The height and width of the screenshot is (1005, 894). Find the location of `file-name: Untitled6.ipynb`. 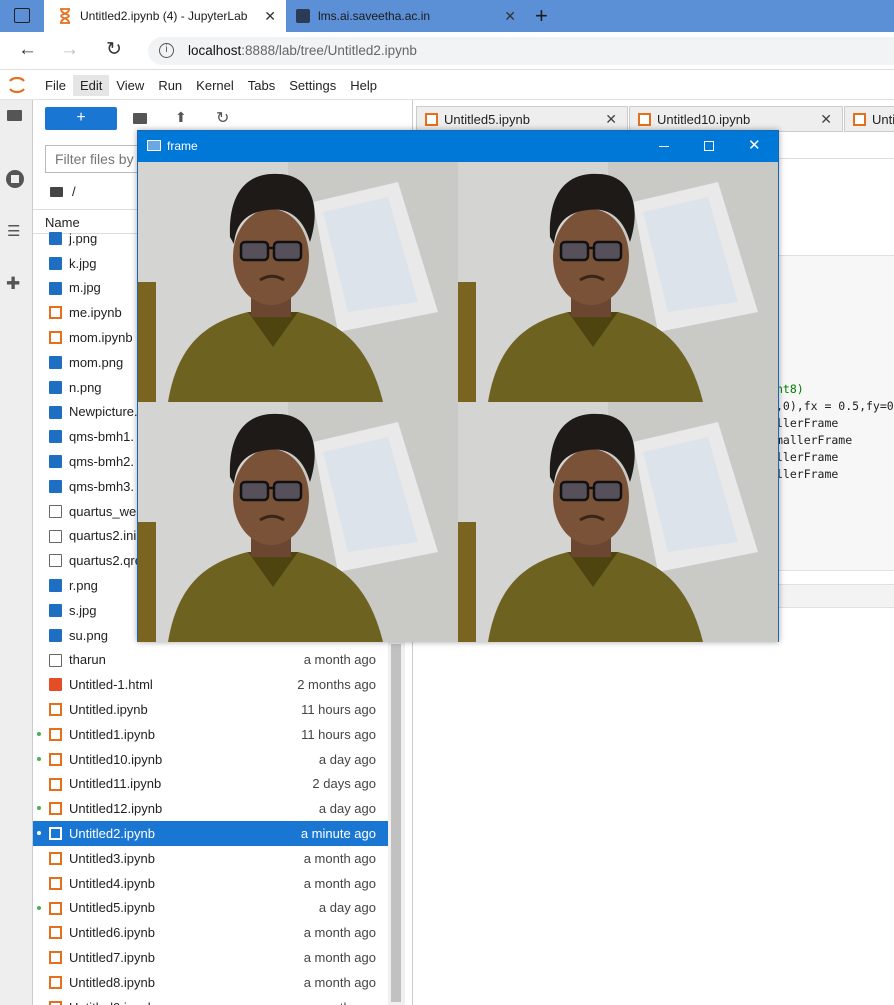

file-name: Untitled6.ipynb is located at coordinates (112, 933).